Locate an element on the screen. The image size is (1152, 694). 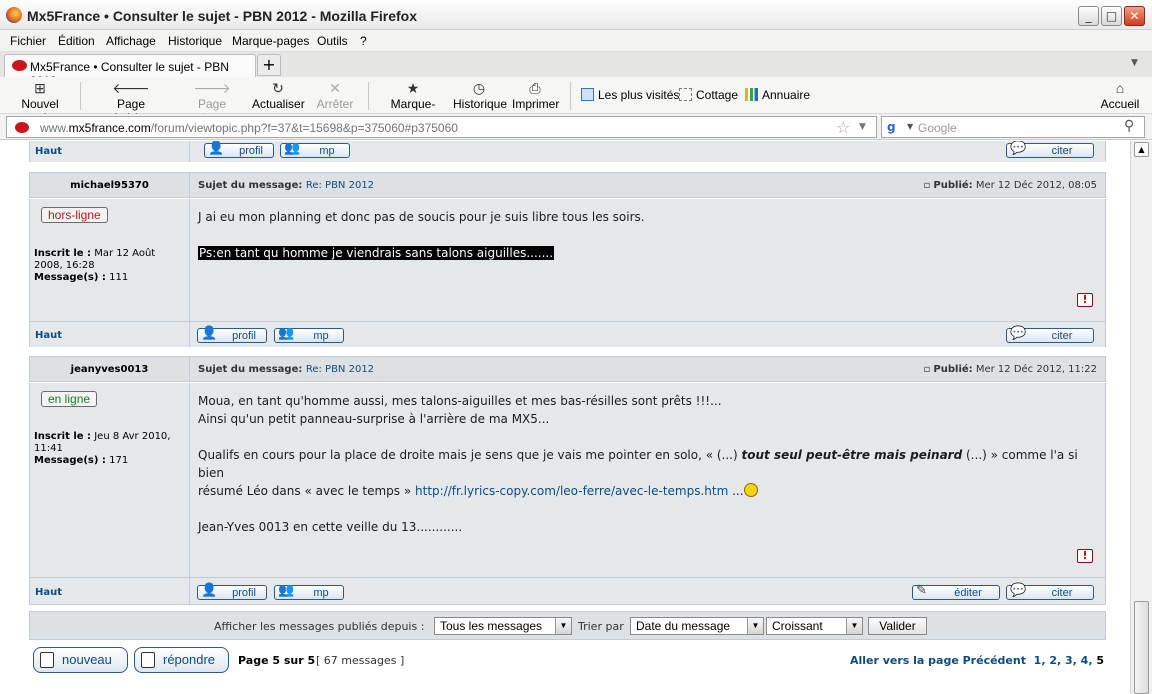
close-button: ✕ is located at coordinates (1134, 16).